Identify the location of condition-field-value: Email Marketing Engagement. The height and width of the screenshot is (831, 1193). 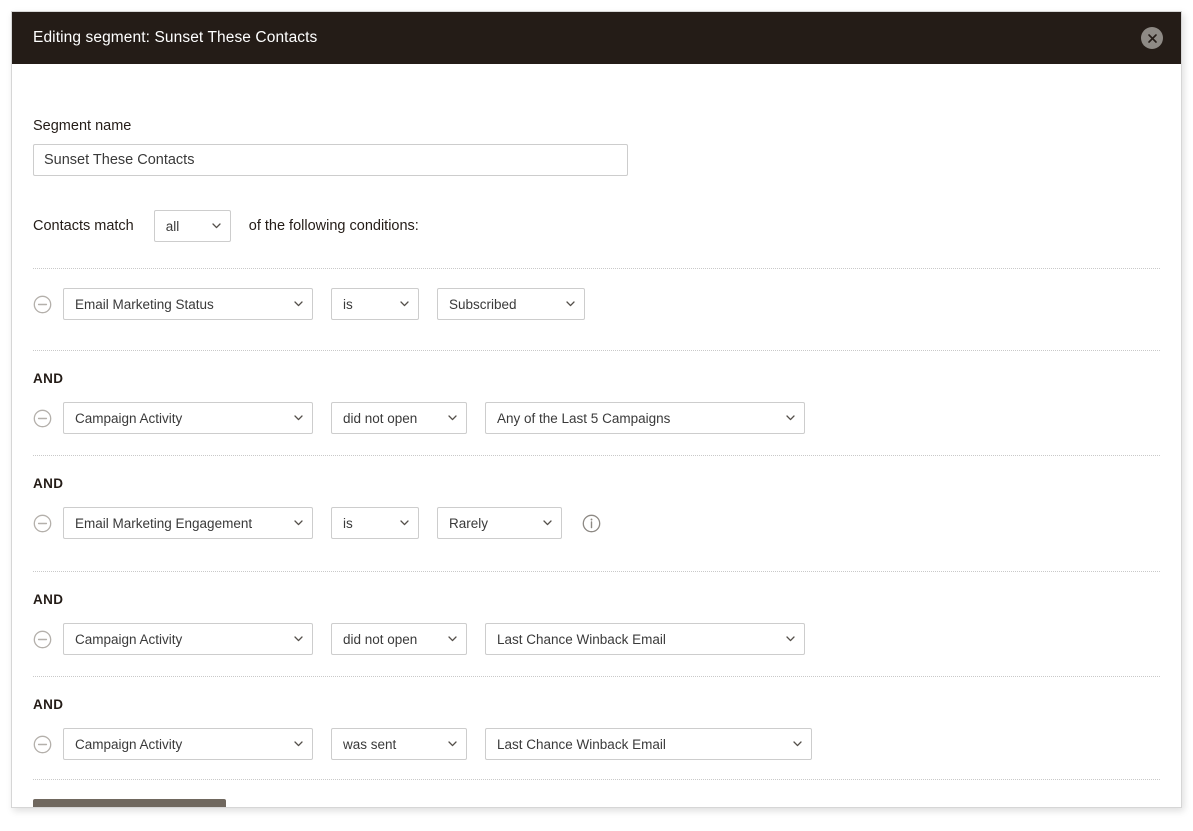
(164, 523).